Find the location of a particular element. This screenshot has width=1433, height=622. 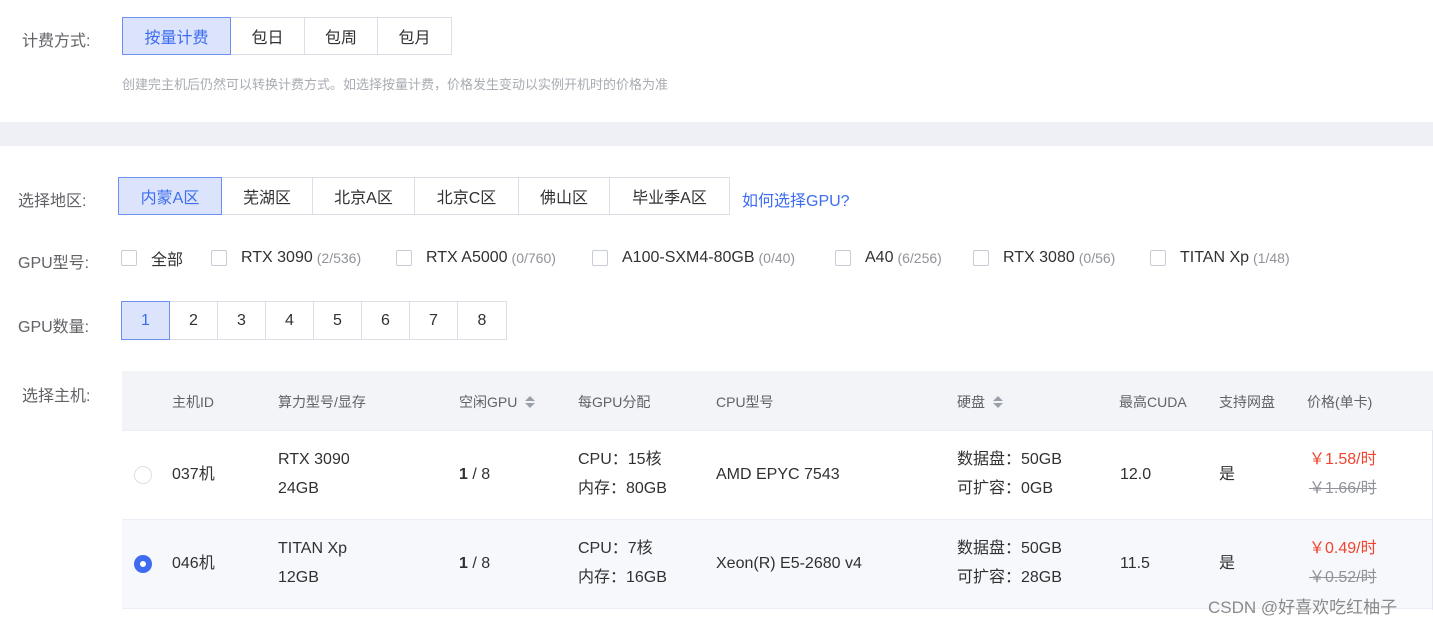

column-disk: 硬盘 is located at coordinates (980, 402).